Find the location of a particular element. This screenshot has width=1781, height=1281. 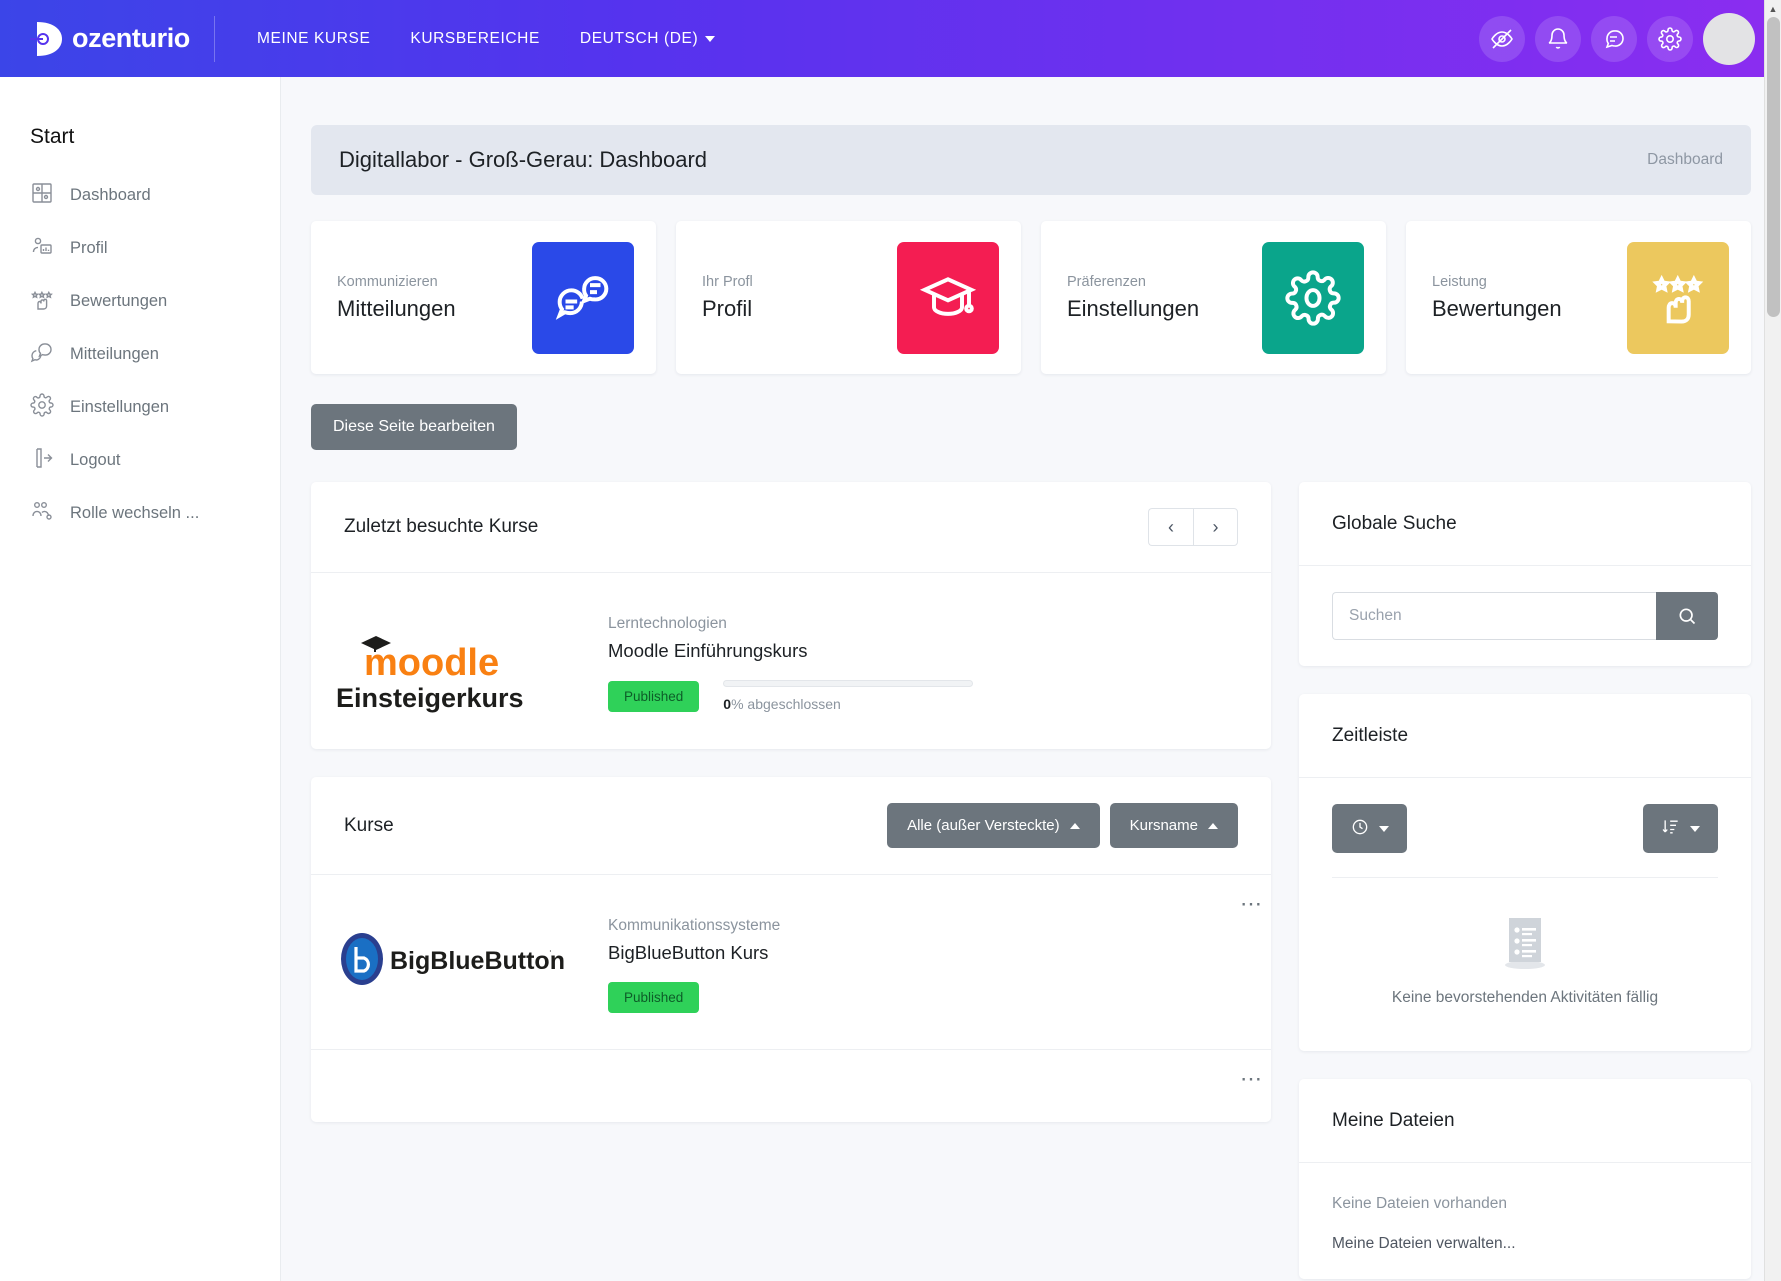

course-title: BigBlueButton Kurs is located at coordinates (688, 952).